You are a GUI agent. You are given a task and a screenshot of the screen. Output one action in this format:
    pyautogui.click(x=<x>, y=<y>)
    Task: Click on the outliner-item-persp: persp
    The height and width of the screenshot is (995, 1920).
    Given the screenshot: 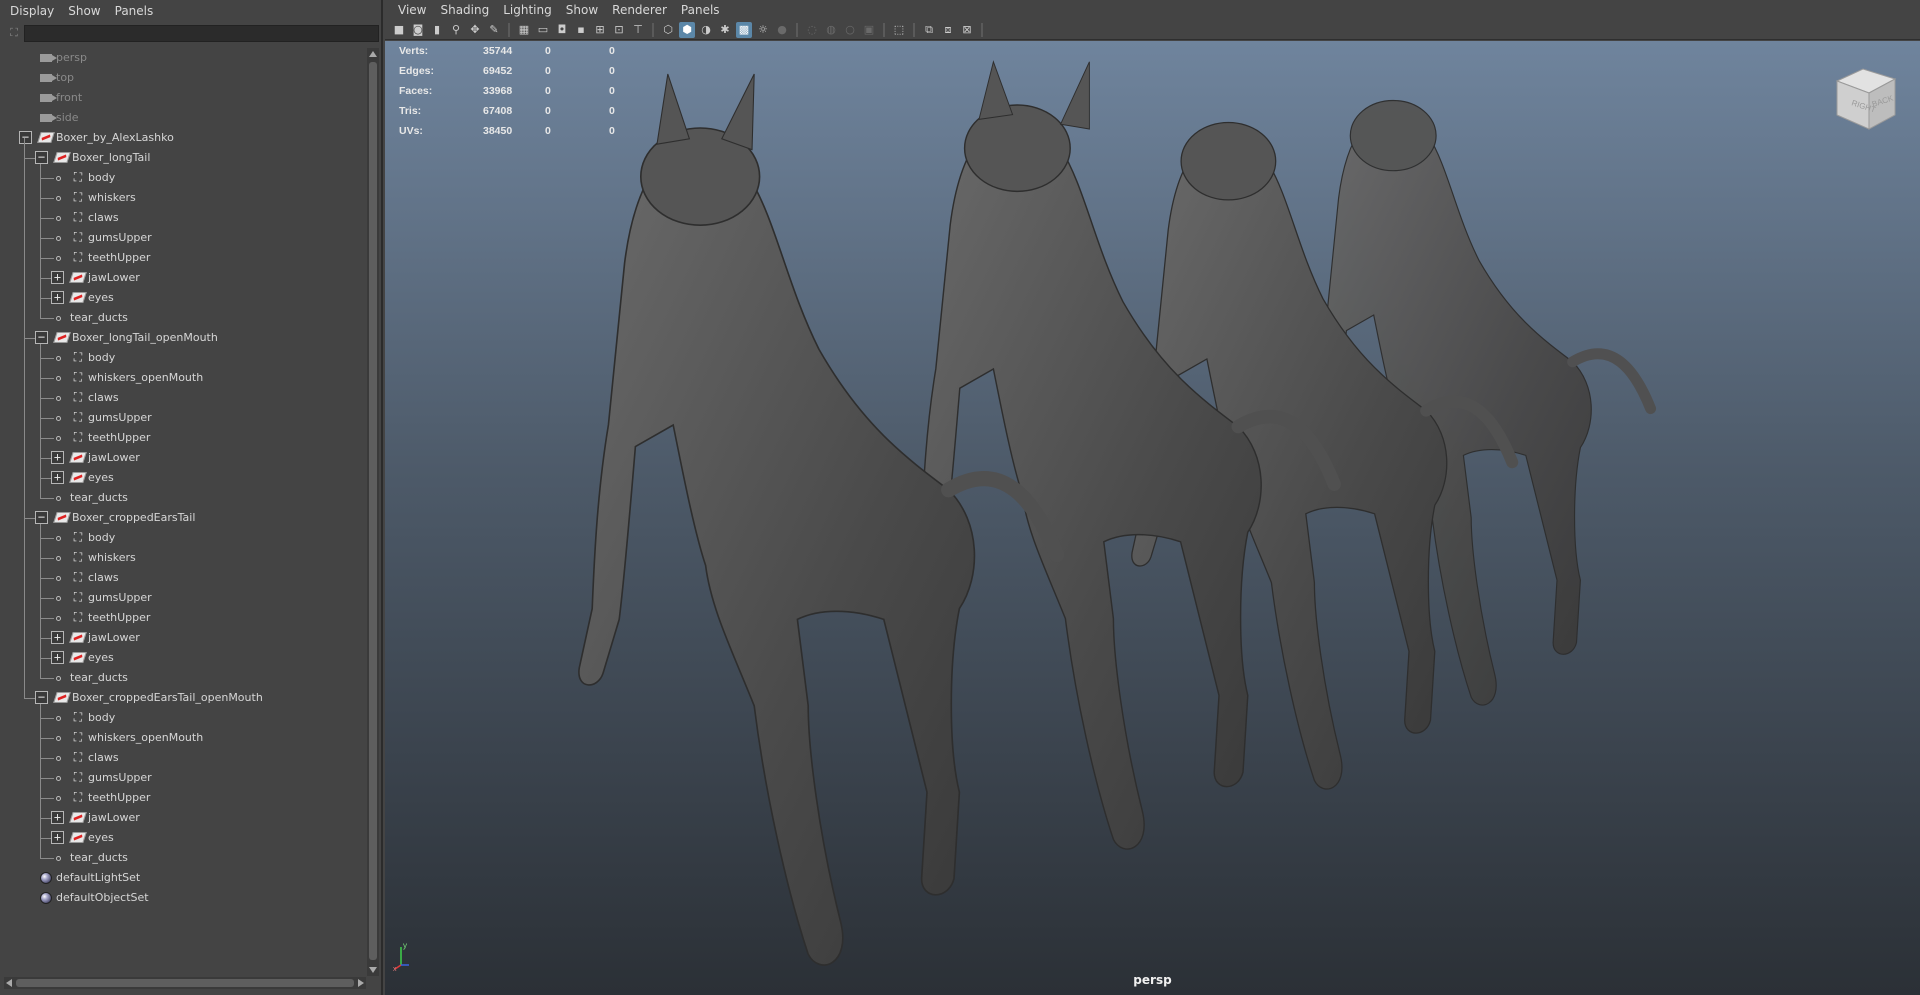 What is the action you would take?
    pyautogui.click(x=185, y=58)
    